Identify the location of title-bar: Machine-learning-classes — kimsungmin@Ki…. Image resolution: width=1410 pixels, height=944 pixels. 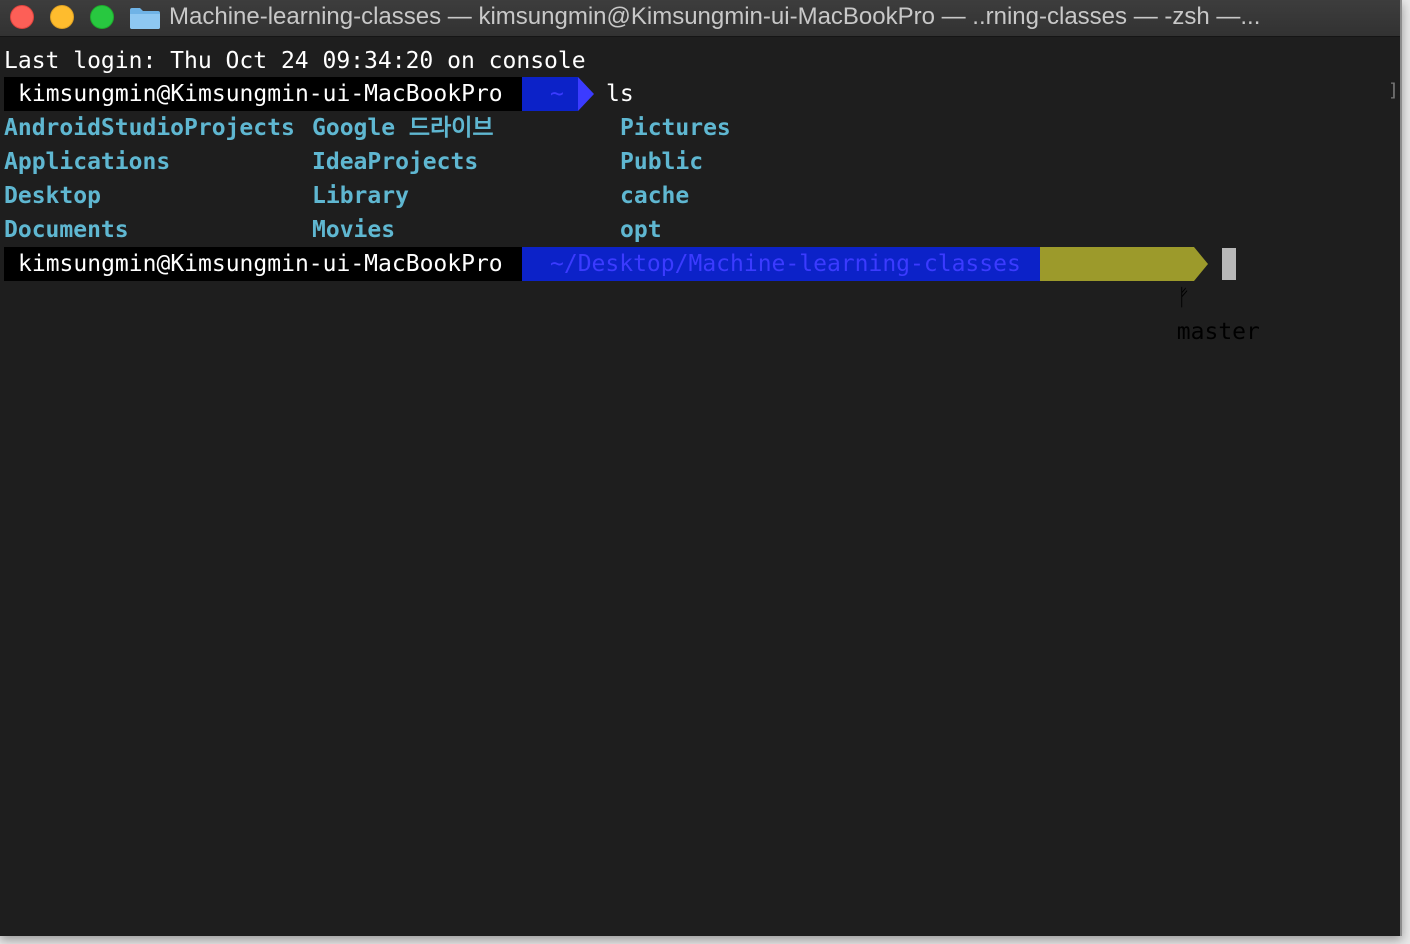
(700, 18).